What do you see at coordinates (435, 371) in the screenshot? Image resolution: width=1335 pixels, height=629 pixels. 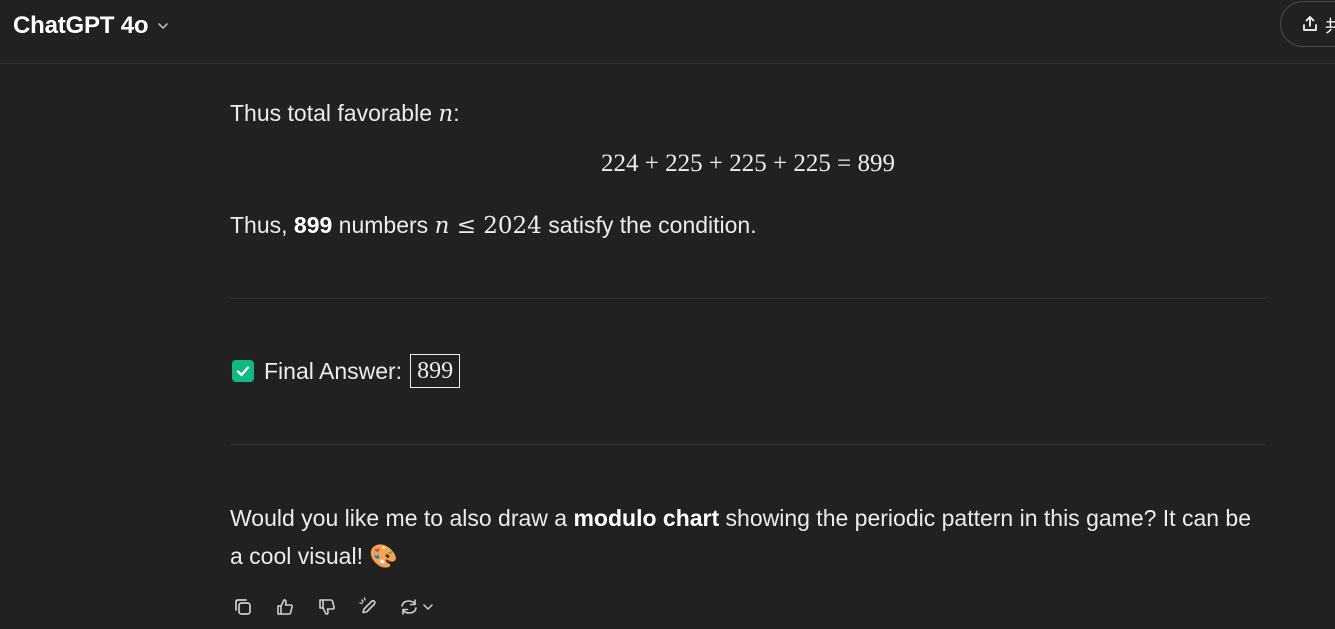 I see `boxed-answer: 899` at bounding box center [435, 371].